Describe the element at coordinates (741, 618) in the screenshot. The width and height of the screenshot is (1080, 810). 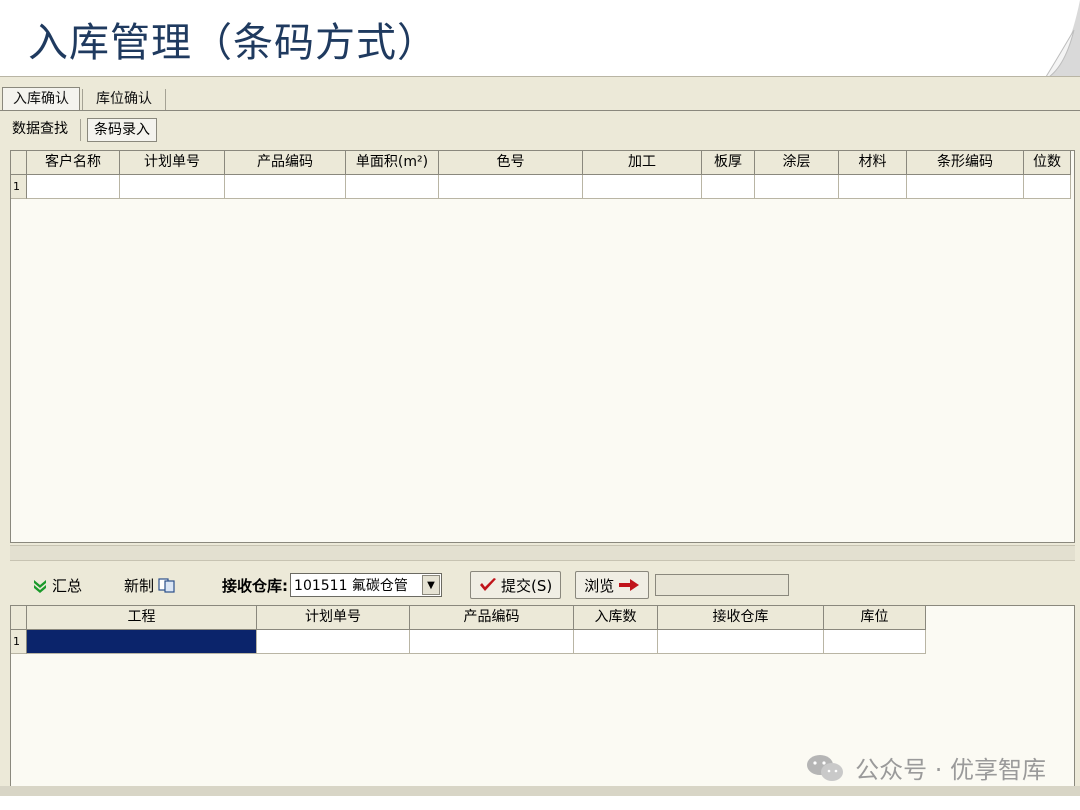
I see `col-header-receive-warehouse: 接收仓库` at that location.